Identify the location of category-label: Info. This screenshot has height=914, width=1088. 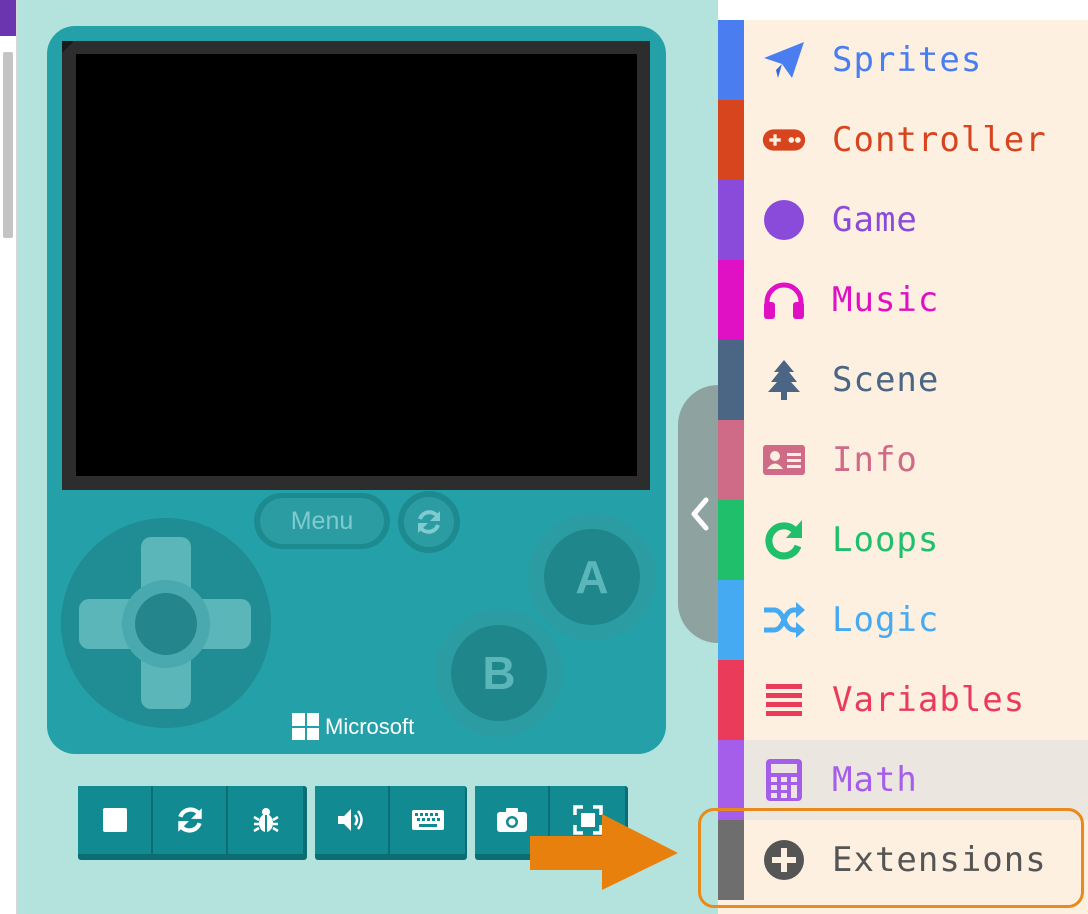
(875, 460).